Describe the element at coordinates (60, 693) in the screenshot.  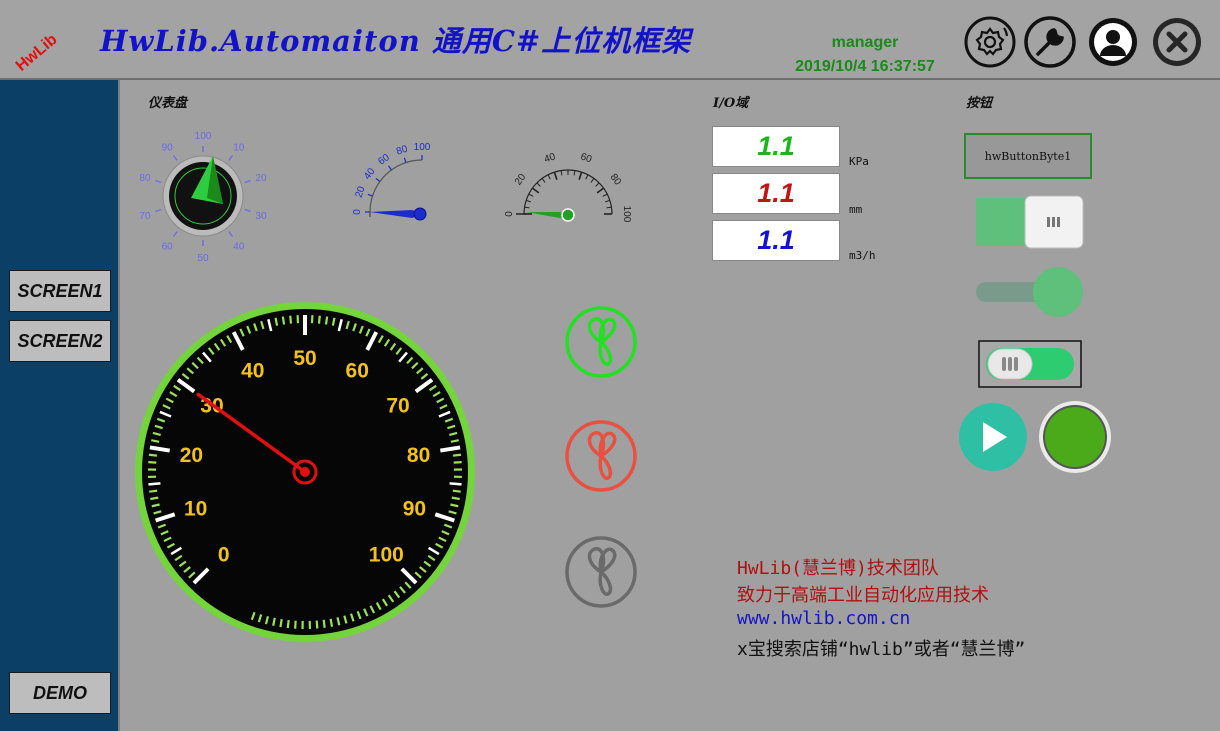
I see `nav-demo-button: DEMO` at that location.